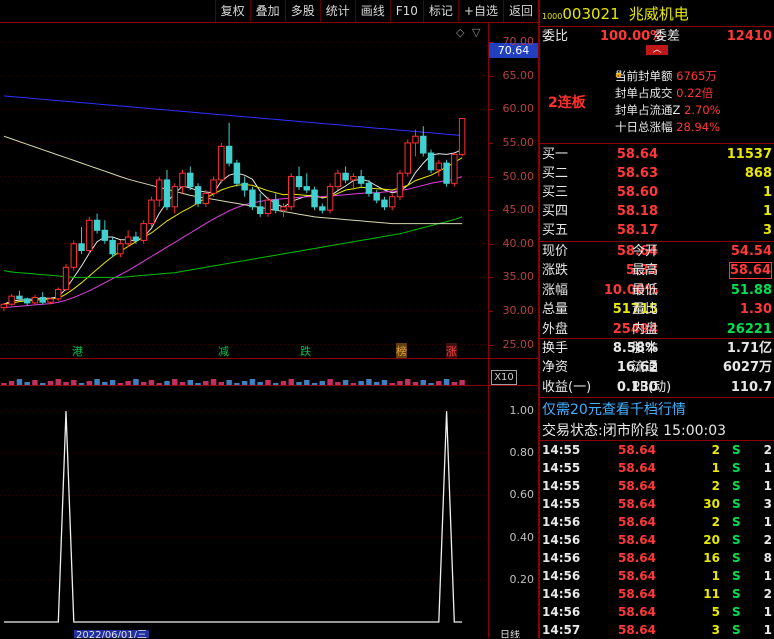 The height and width of the screenshot is (639, 774). I want to click on diamond-icon: ◇, so click(460, 32).